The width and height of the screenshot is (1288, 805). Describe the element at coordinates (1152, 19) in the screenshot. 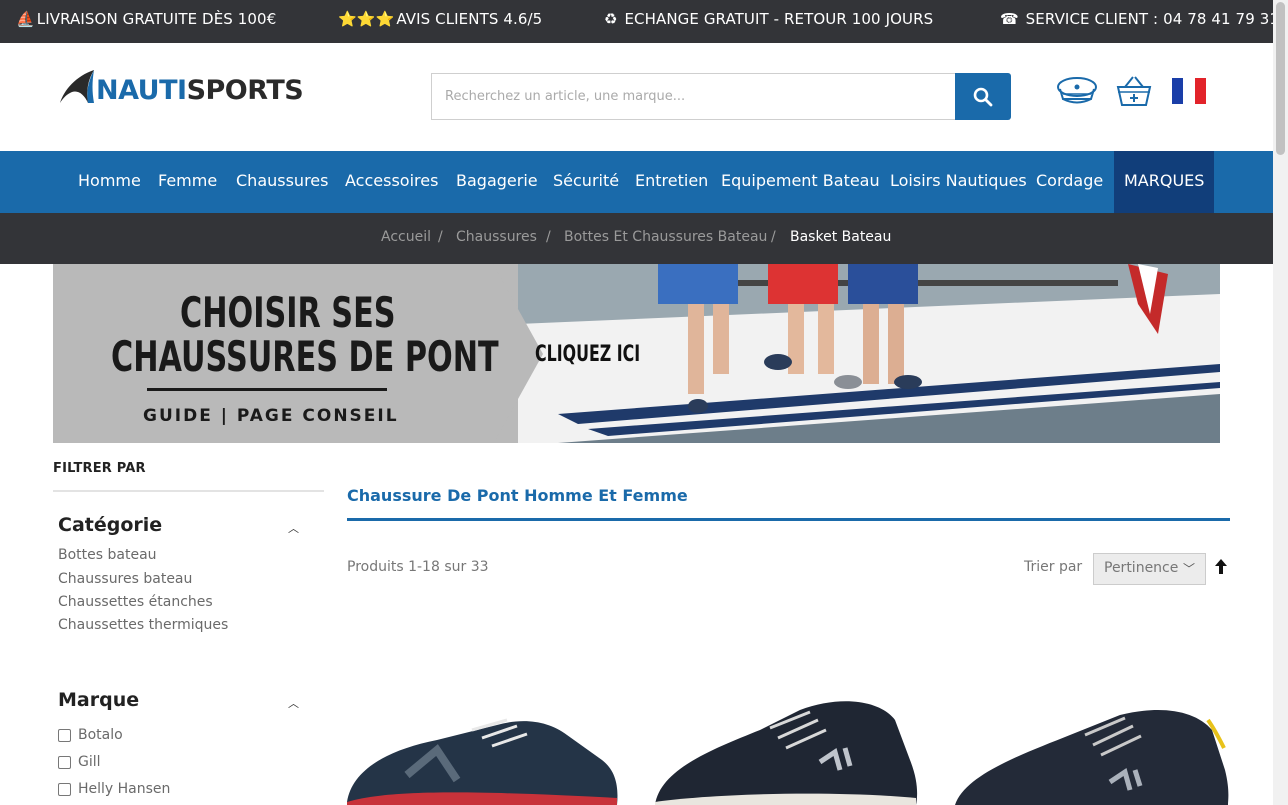

I see `promo-text: SERVICE CLIENT : 04 78 41 79 31` at that location.